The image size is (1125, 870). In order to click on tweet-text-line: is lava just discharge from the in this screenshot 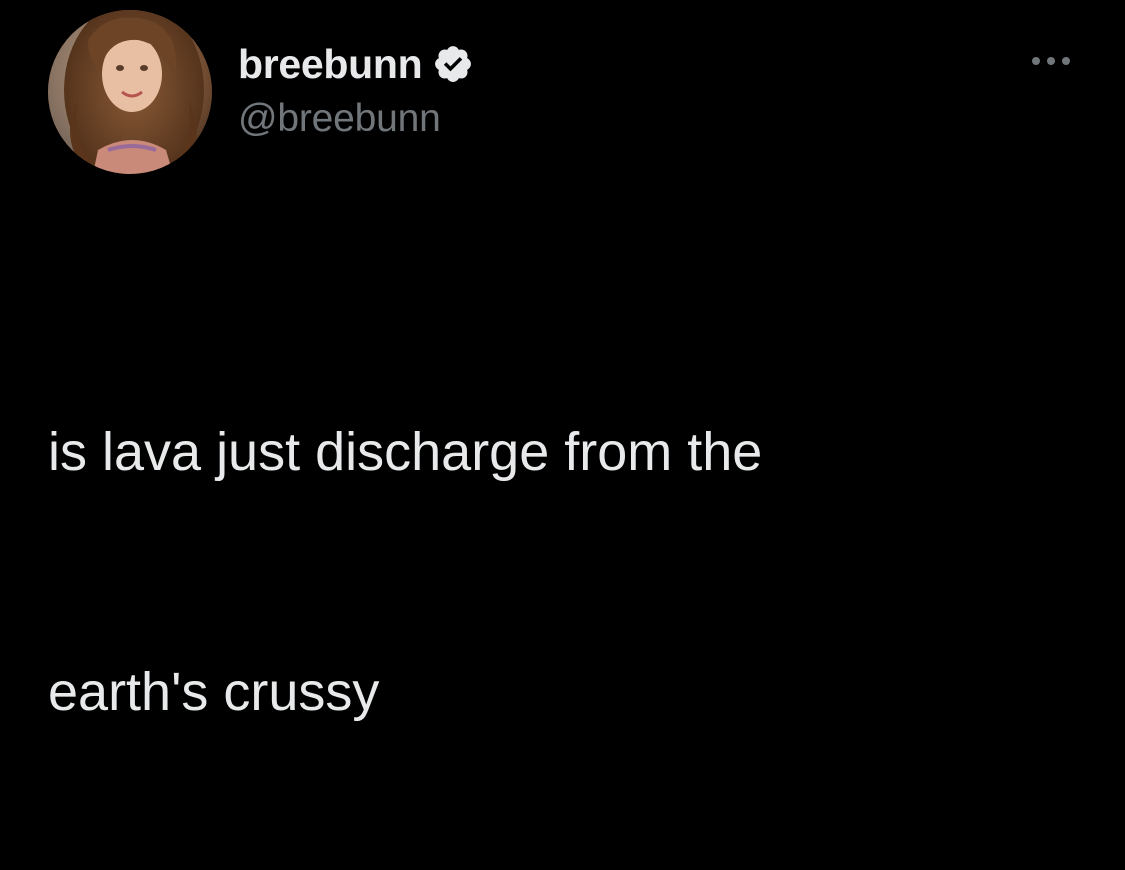, I will do `click(405, 452)`.